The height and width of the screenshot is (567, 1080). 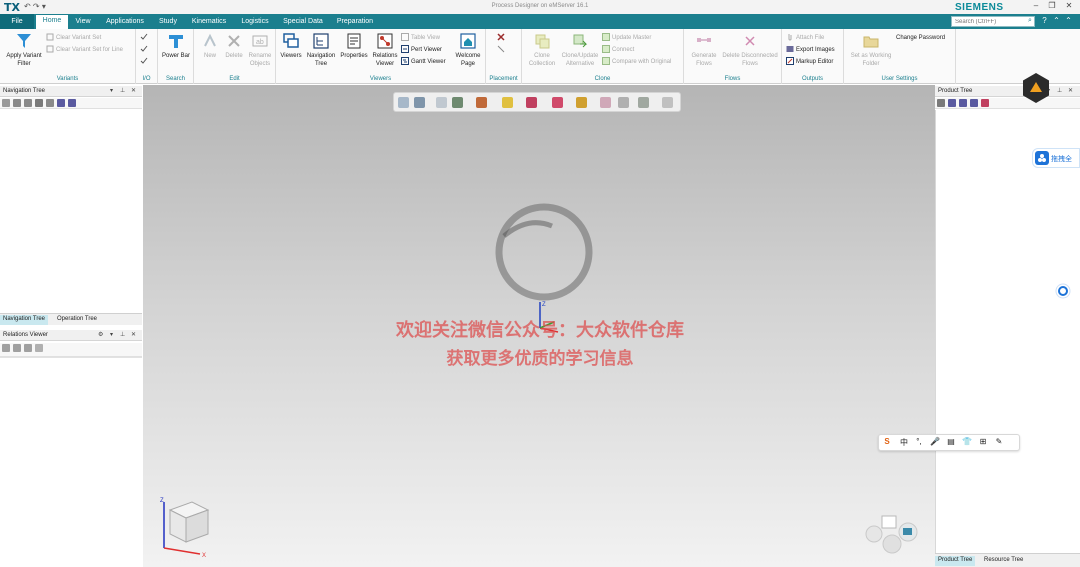 I want to click on connect-button: Connect, so click(x=618, y=50).